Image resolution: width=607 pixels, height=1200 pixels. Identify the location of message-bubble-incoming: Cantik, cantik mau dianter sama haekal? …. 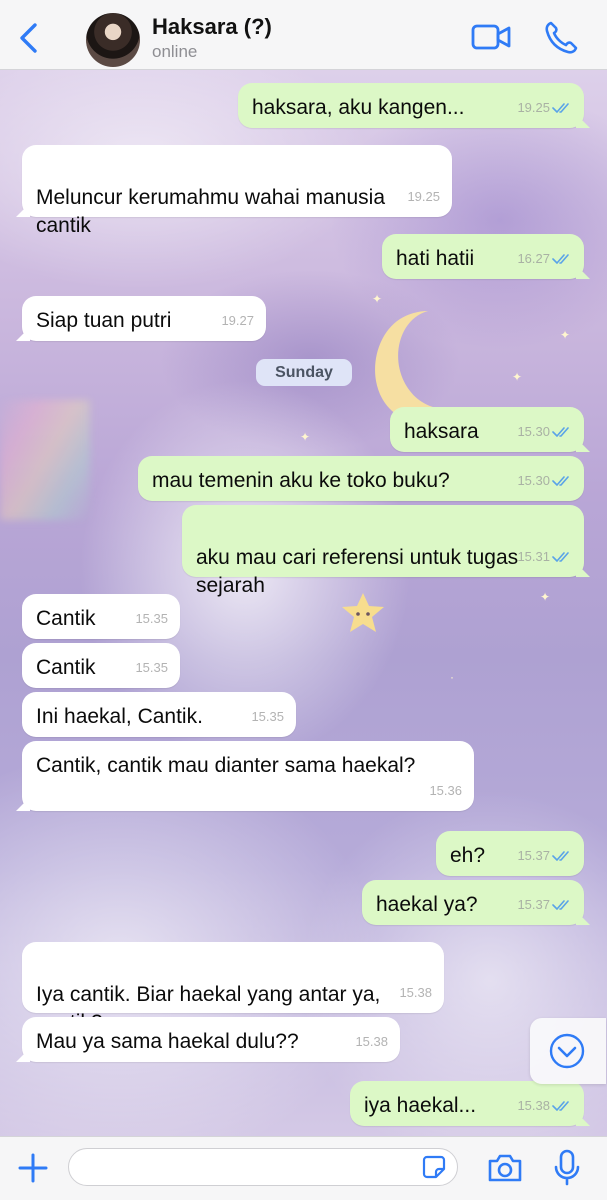
(248, 776).